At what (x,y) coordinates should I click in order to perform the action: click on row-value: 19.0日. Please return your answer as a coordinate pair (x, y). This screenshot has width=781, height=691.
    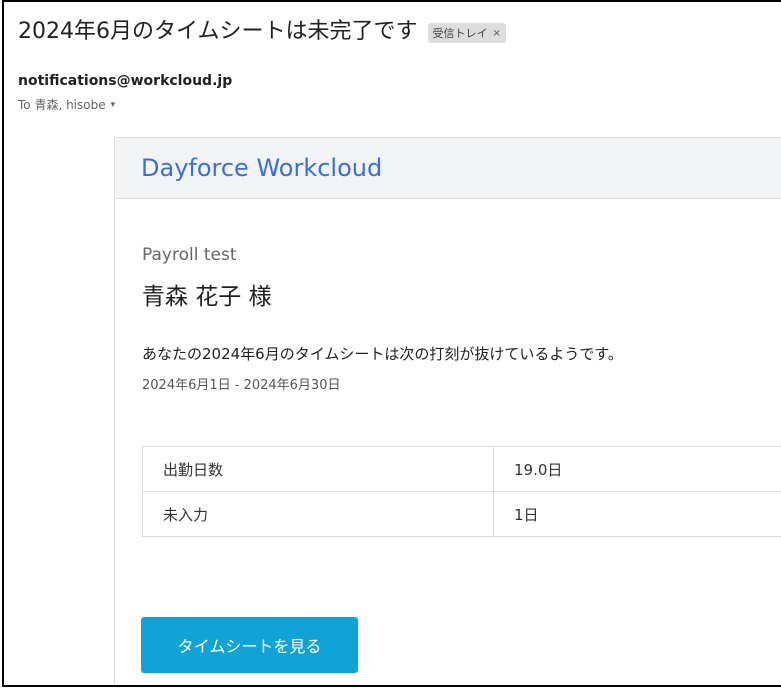
    Looking at the image, I should click on (637, 469).